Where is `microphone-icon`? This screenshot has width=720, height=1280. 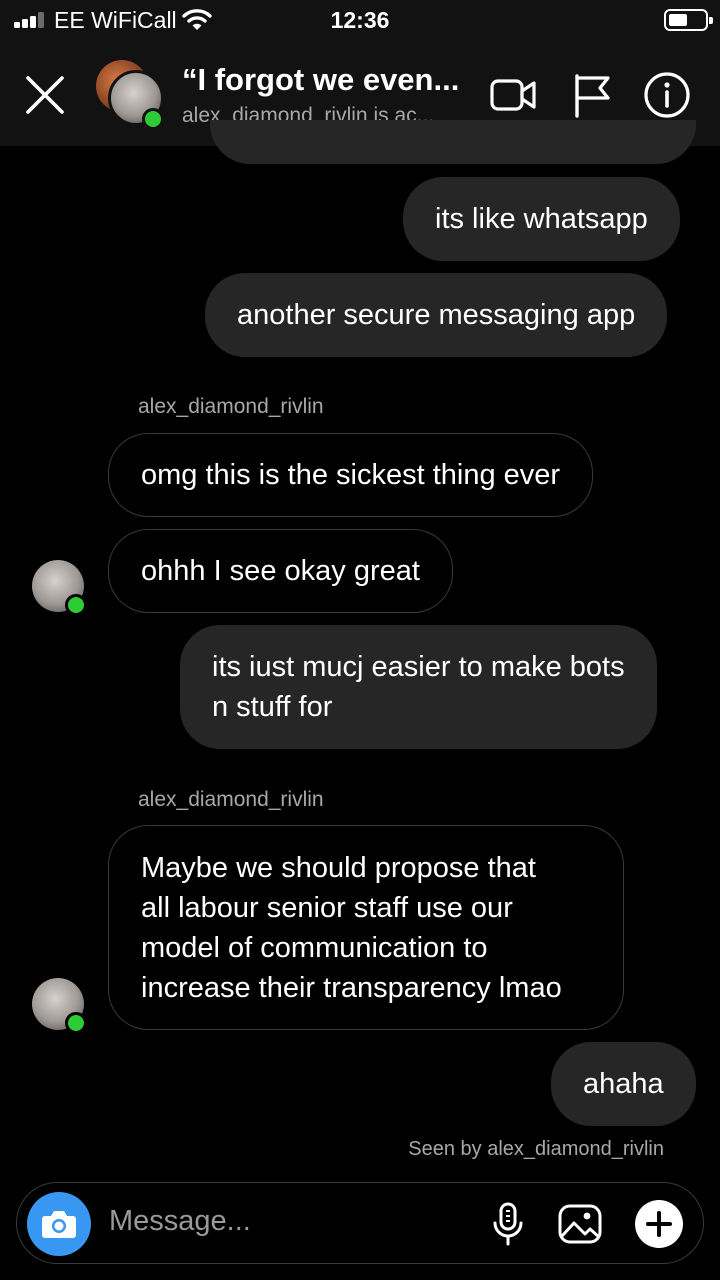
microphone-icon is located at coordinates (508, 1224).